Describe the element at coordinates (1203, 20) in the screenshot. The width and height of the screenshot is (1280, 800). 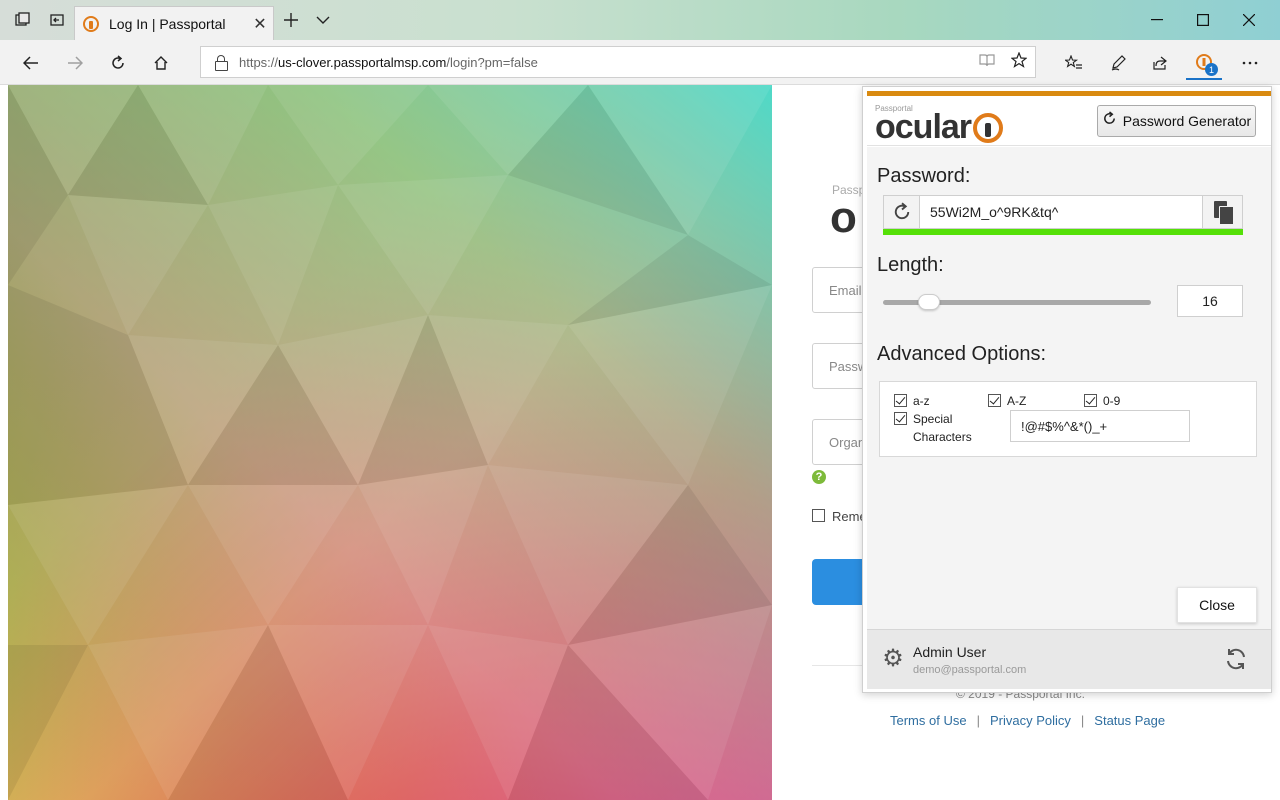
I see `maximize-icon` at that location.